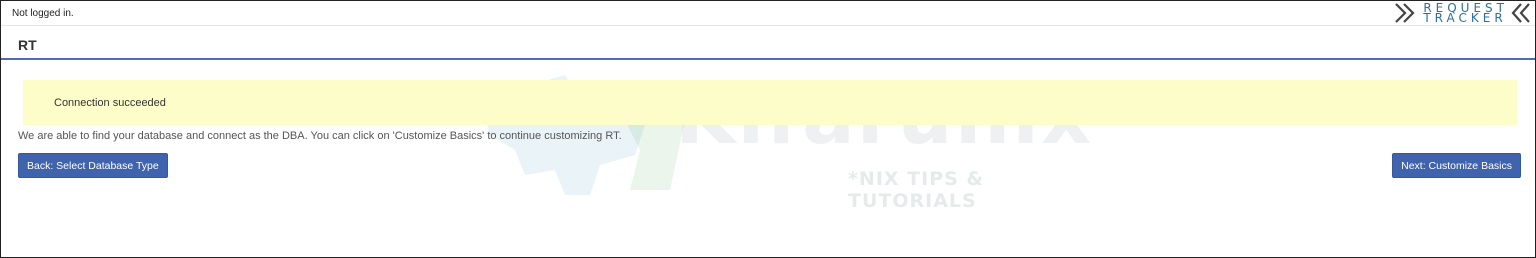  Describe the element at coordinates (1520, 12) in the screenshot. I see `chevron-left-icon` at that location.